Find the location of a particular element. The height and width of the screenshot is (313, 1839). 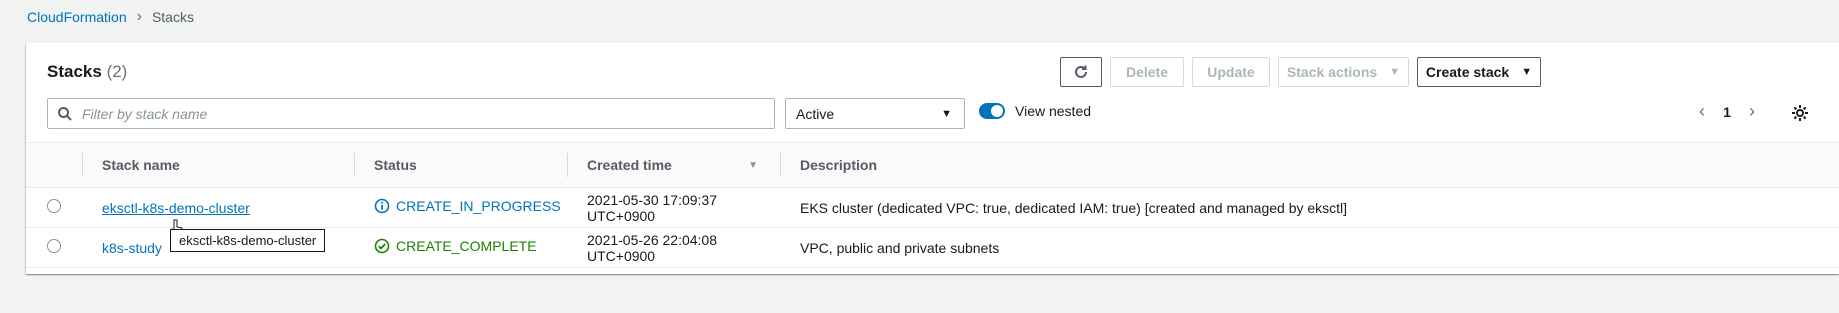

refresh-icon is located at coordinates (1081, 71).